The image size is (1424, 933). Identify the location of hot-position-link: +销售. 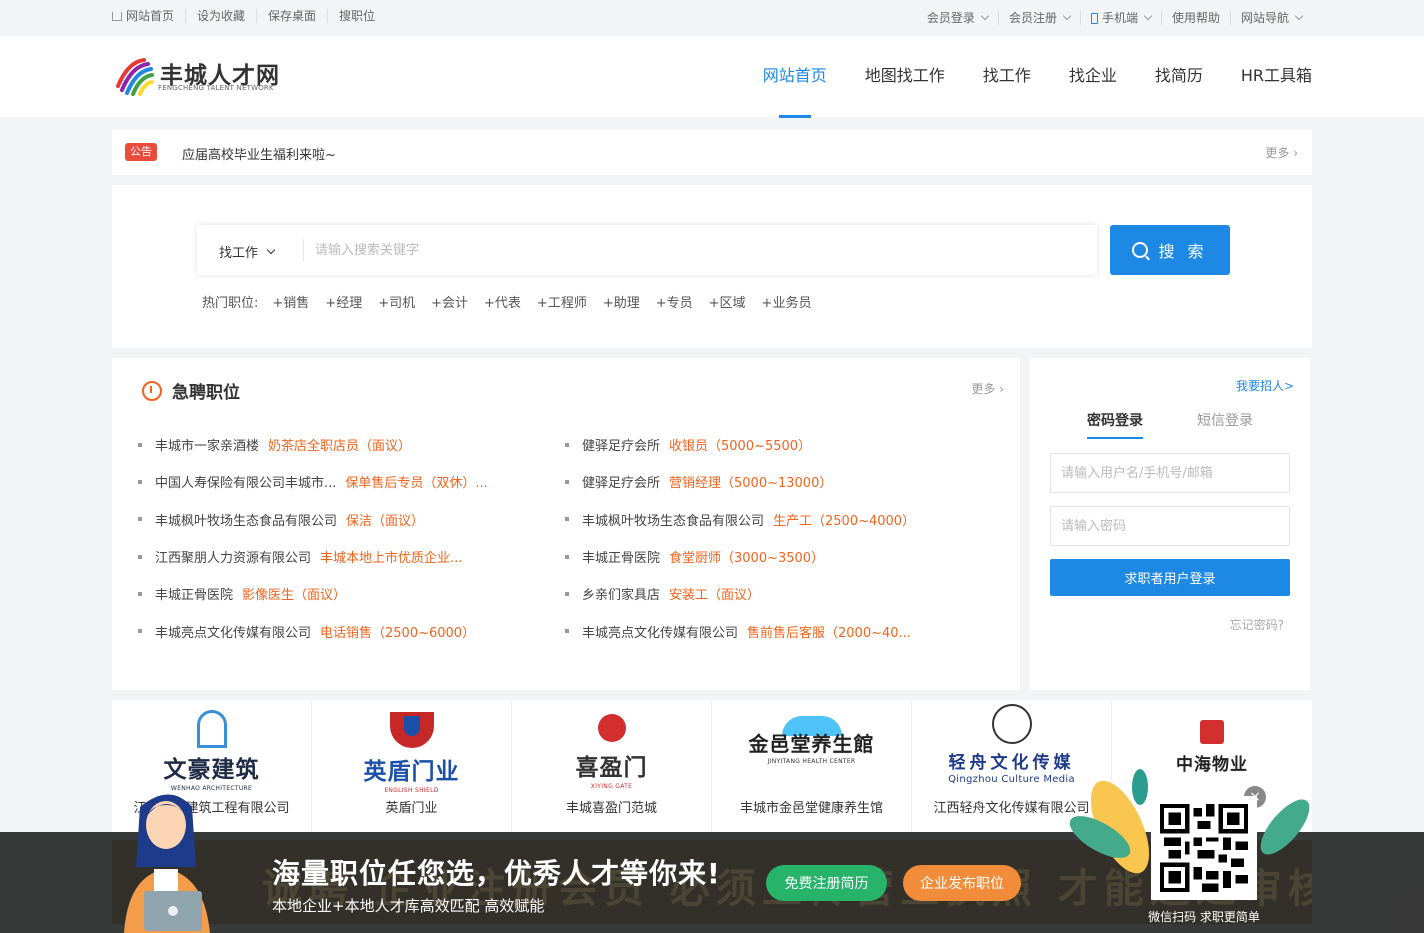
(290, 301).